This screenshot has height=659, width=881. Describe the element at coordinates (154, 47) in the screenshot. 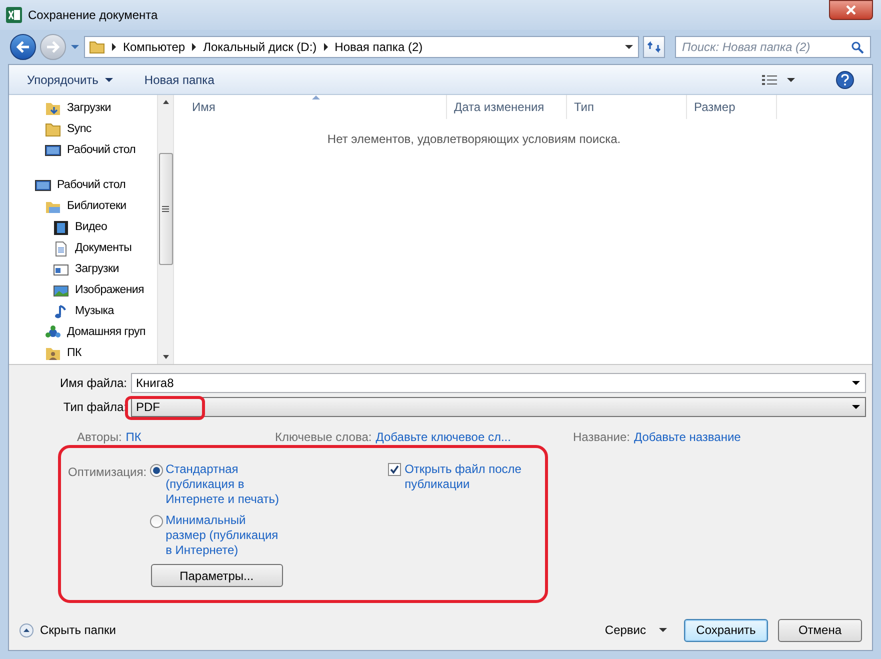

I see `breadcrumb-link: Компьютер` at that location.